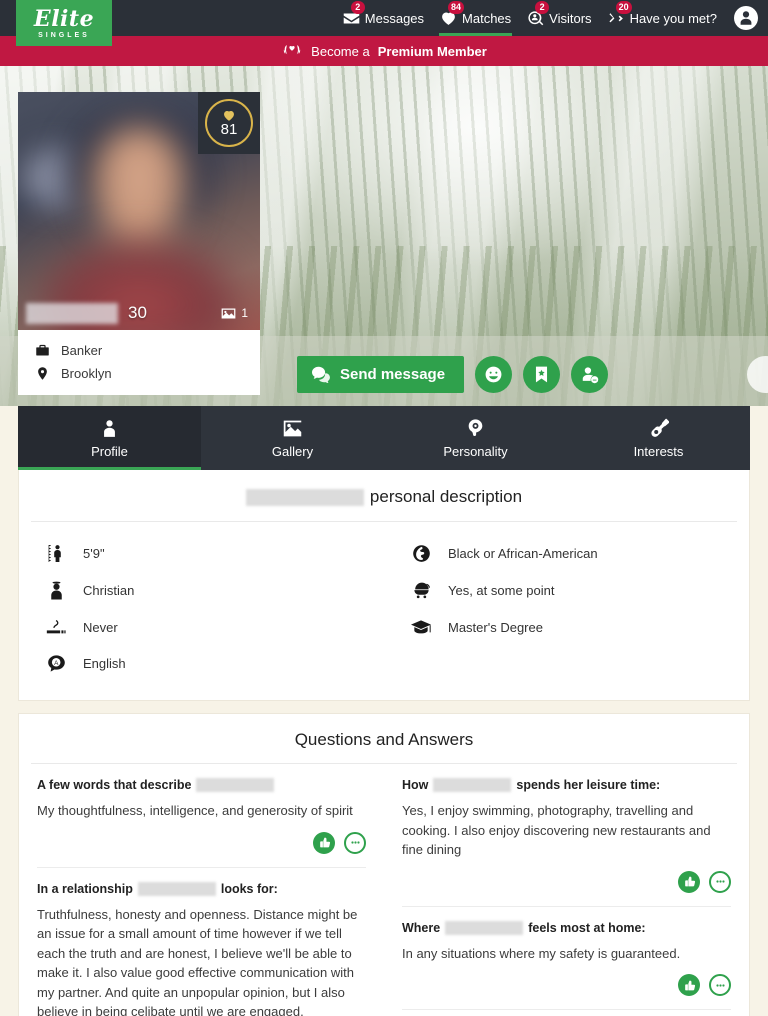 The height and width of the screenshot is (1016, 768). I want to click on photo-count-value: 1, so click(244, 313).